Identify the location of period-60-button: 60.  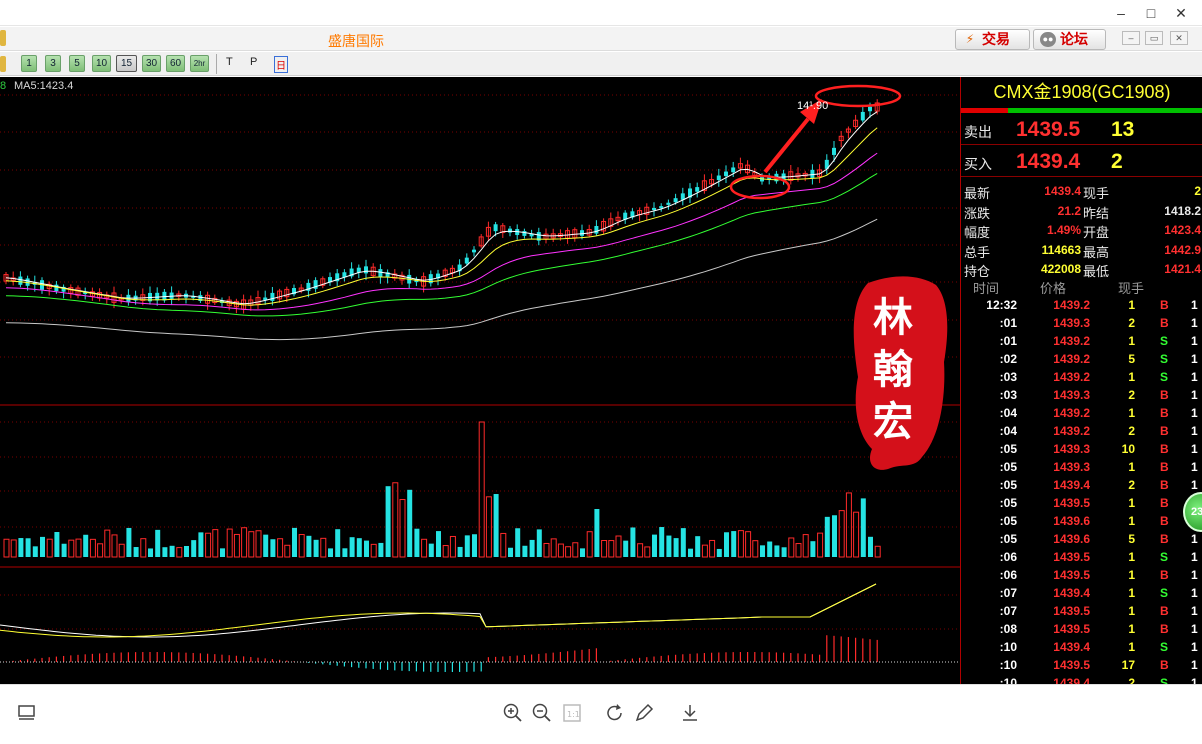
(175, 63).